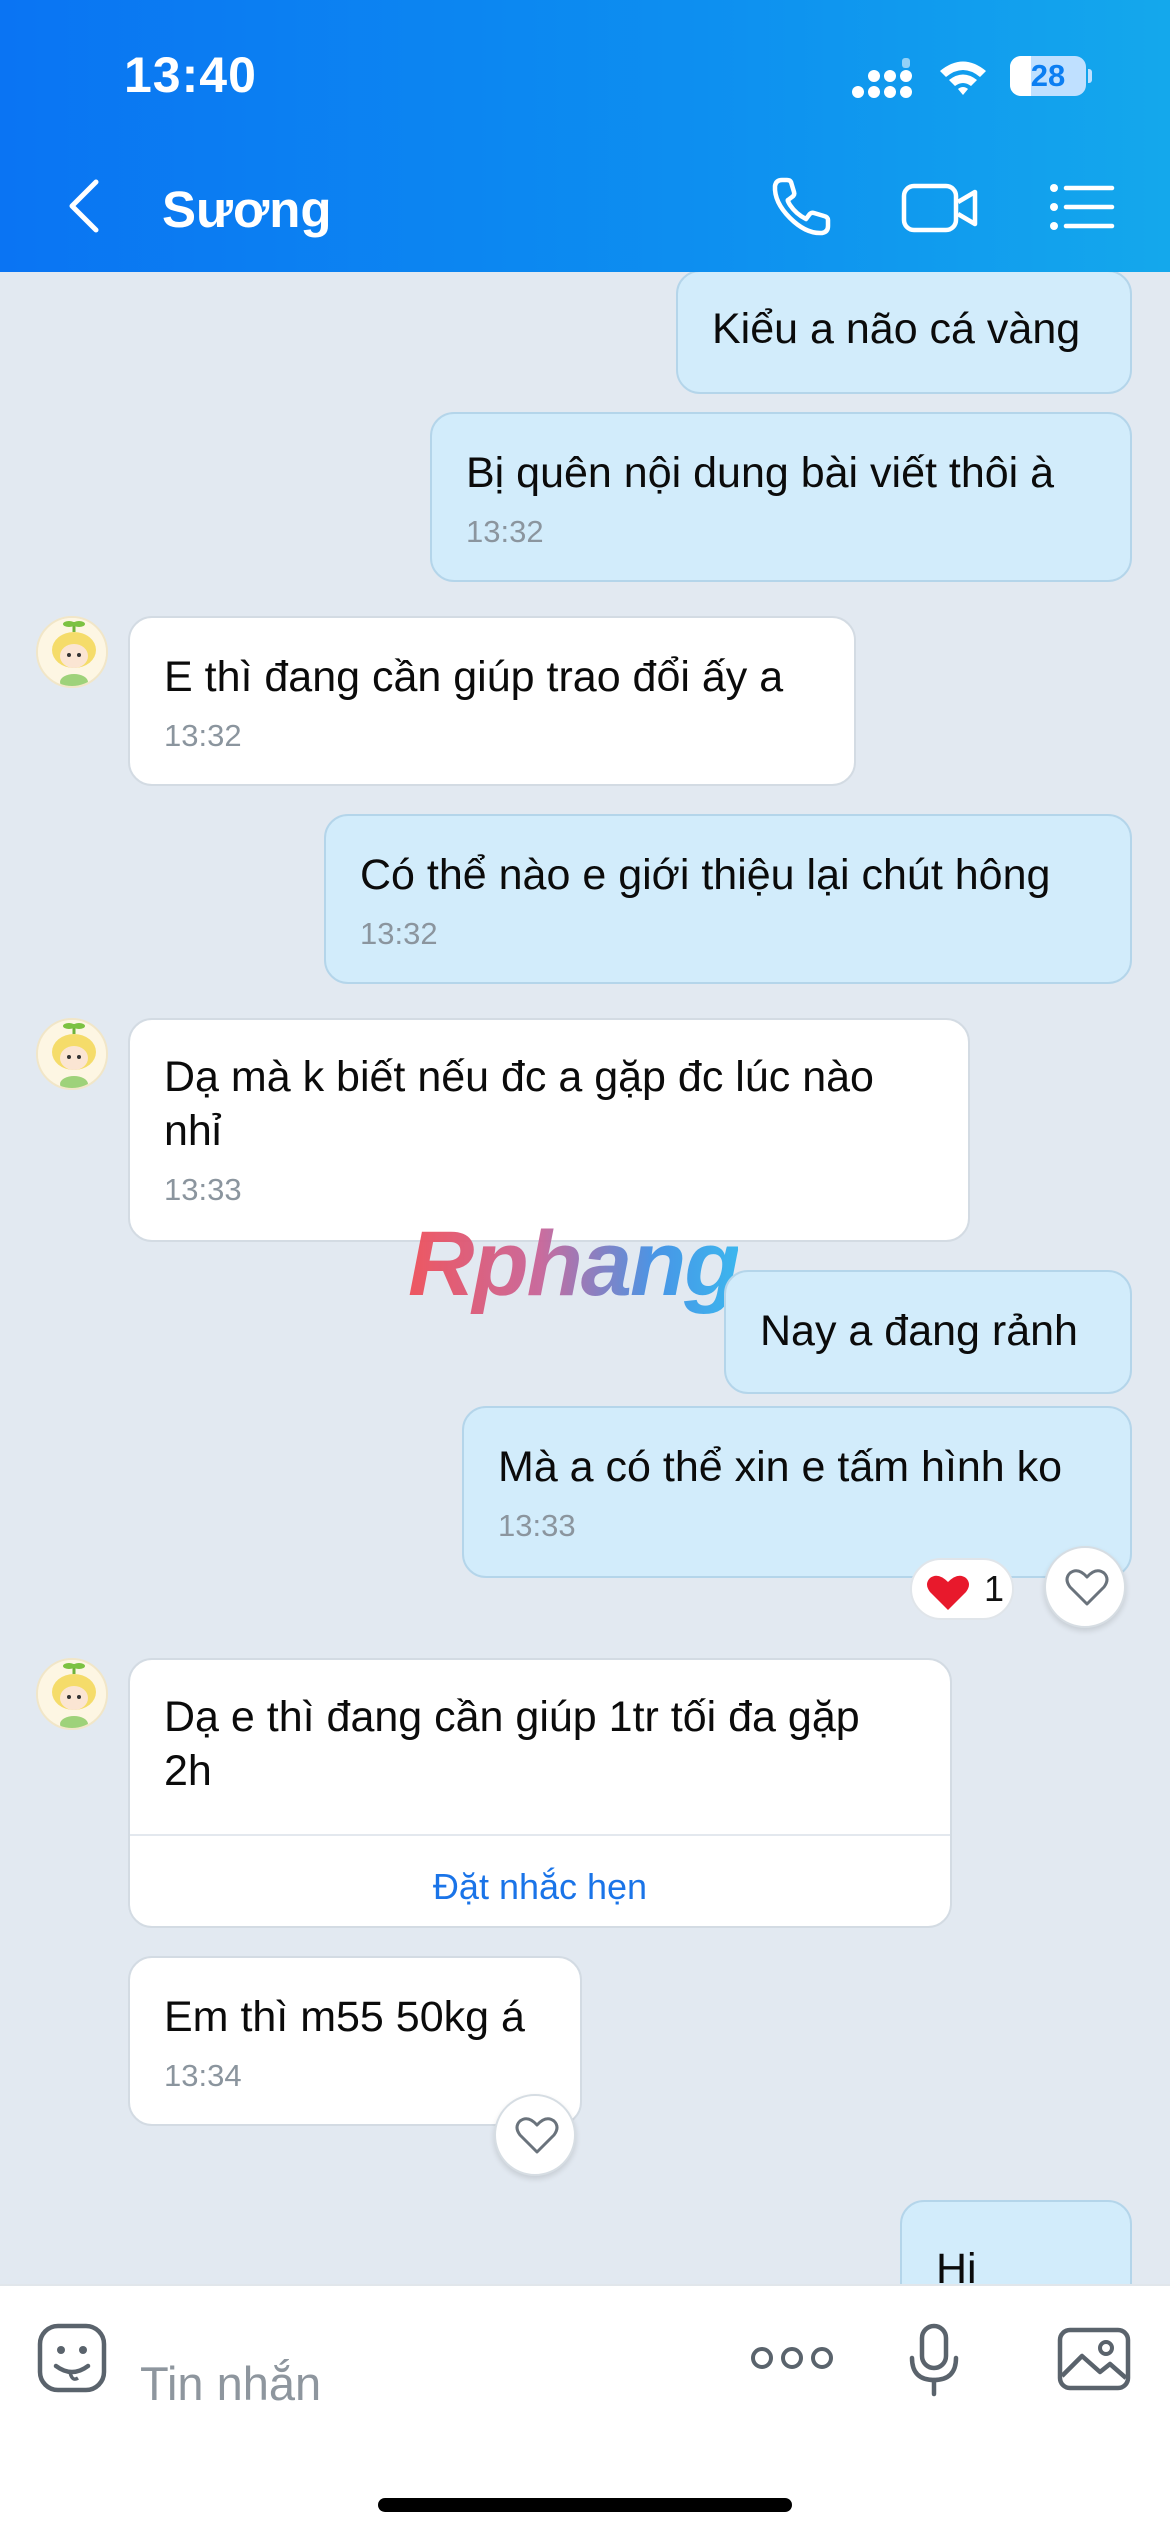 This screenshot has width=1170, height=2532. I want to click on outgoing-message: Bị quên nội dung bài viết thôi à 13:32, so click(781, 497).